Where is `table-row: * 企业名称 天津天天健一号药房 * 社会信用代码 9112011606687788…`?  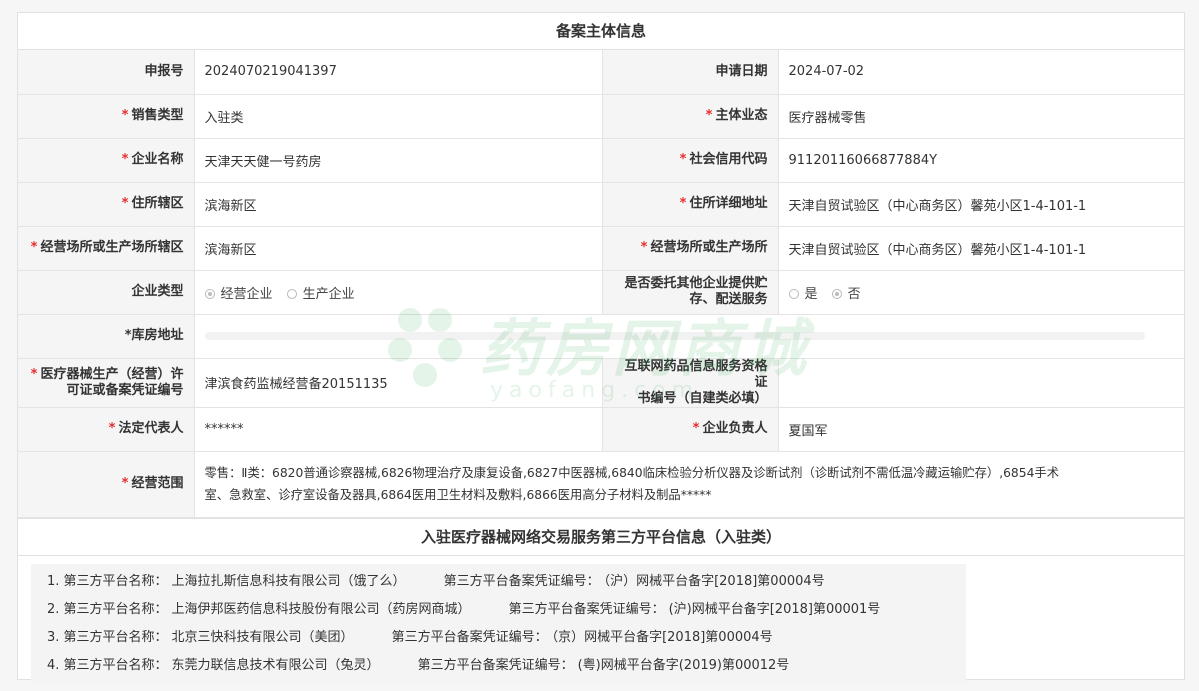 table-row: * 企业名称 天津天天健一号药房 * 社会信用代码 9112011606687788… is located at coordinates (601, 160).